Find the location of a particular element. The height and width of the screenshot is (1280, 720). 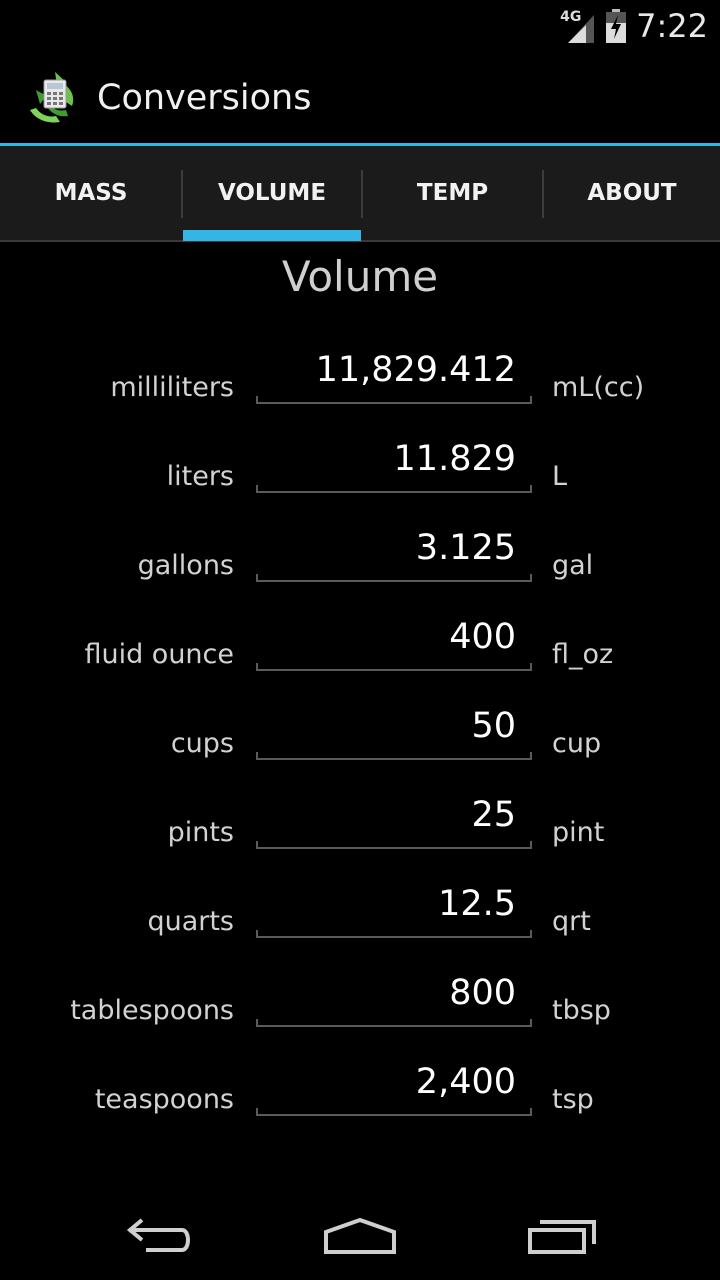

input-value: 2,400 is located at coordinates (465, 1082).